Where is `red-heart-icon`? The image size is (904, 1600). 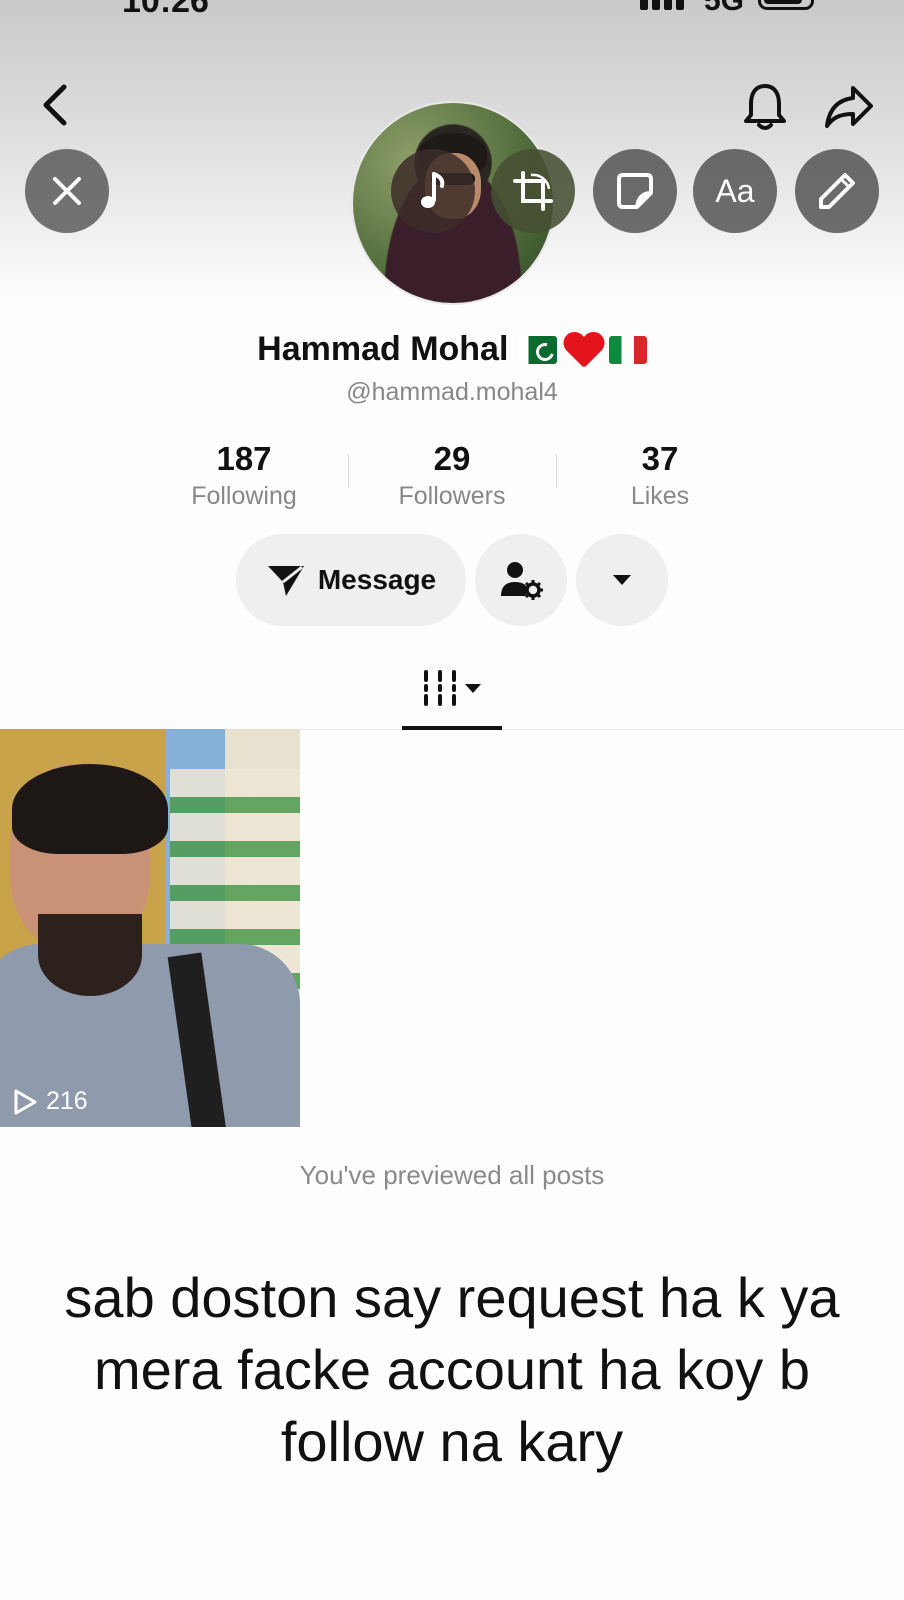 red-heart-icon is located at coordinates (583, 350).